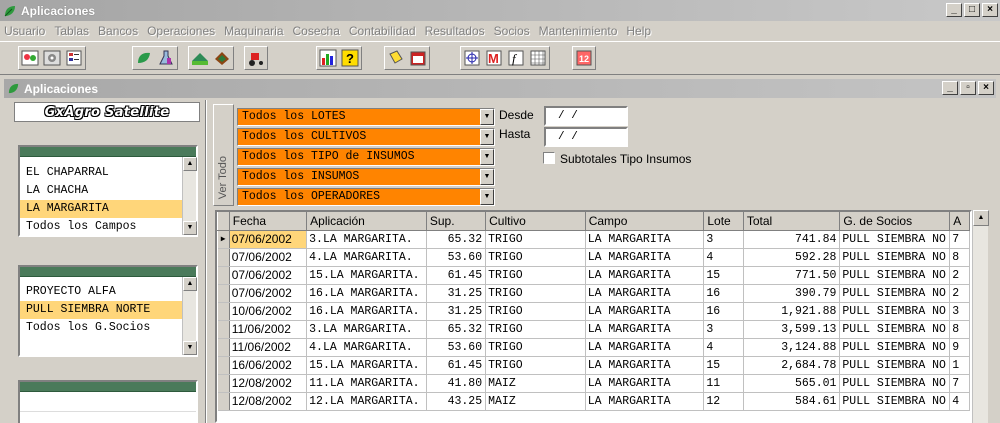 The width and height of the screenshot is (1000, 423). Describe the element at coordinates (959, 239) in the screenshot. I see `cell-a: 7` at that location.